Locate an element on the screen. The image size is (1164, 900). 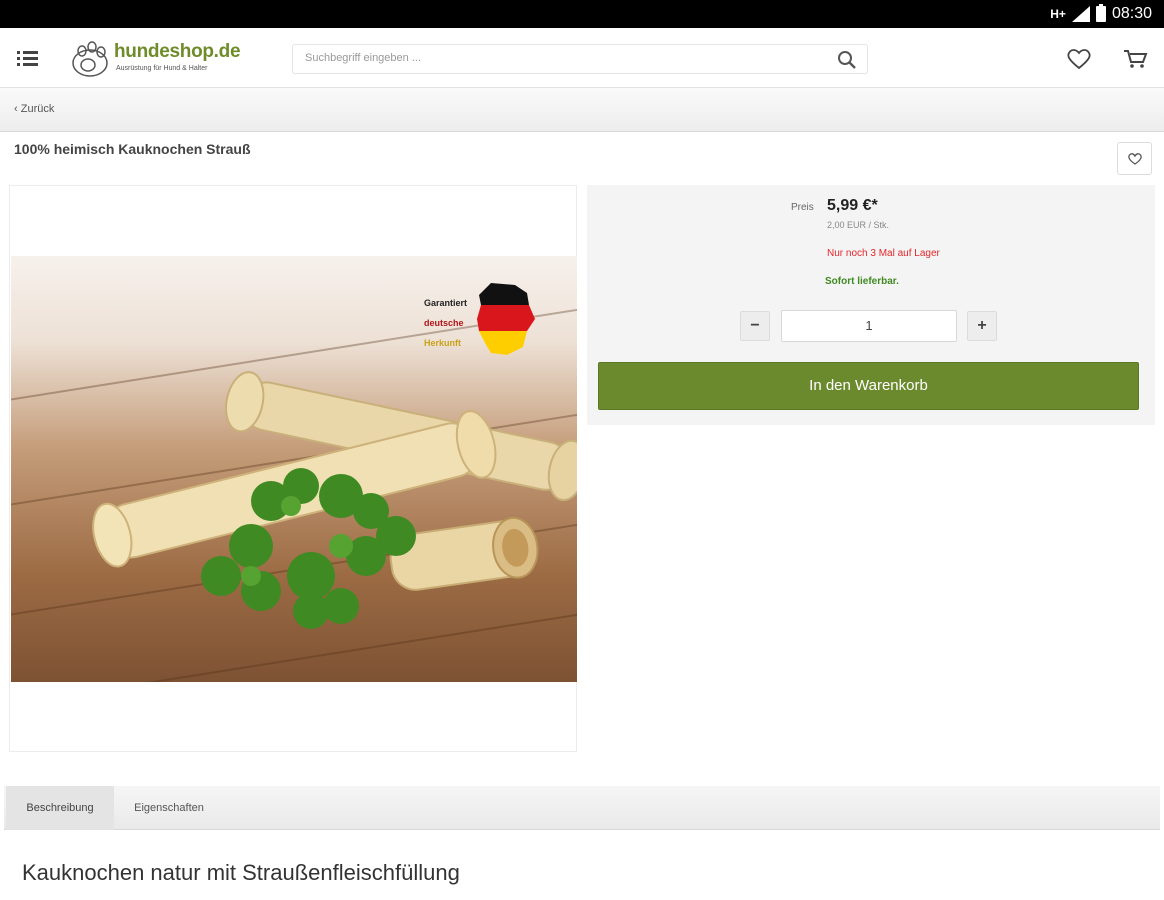
note-button is located at coordinates (1134, 158).